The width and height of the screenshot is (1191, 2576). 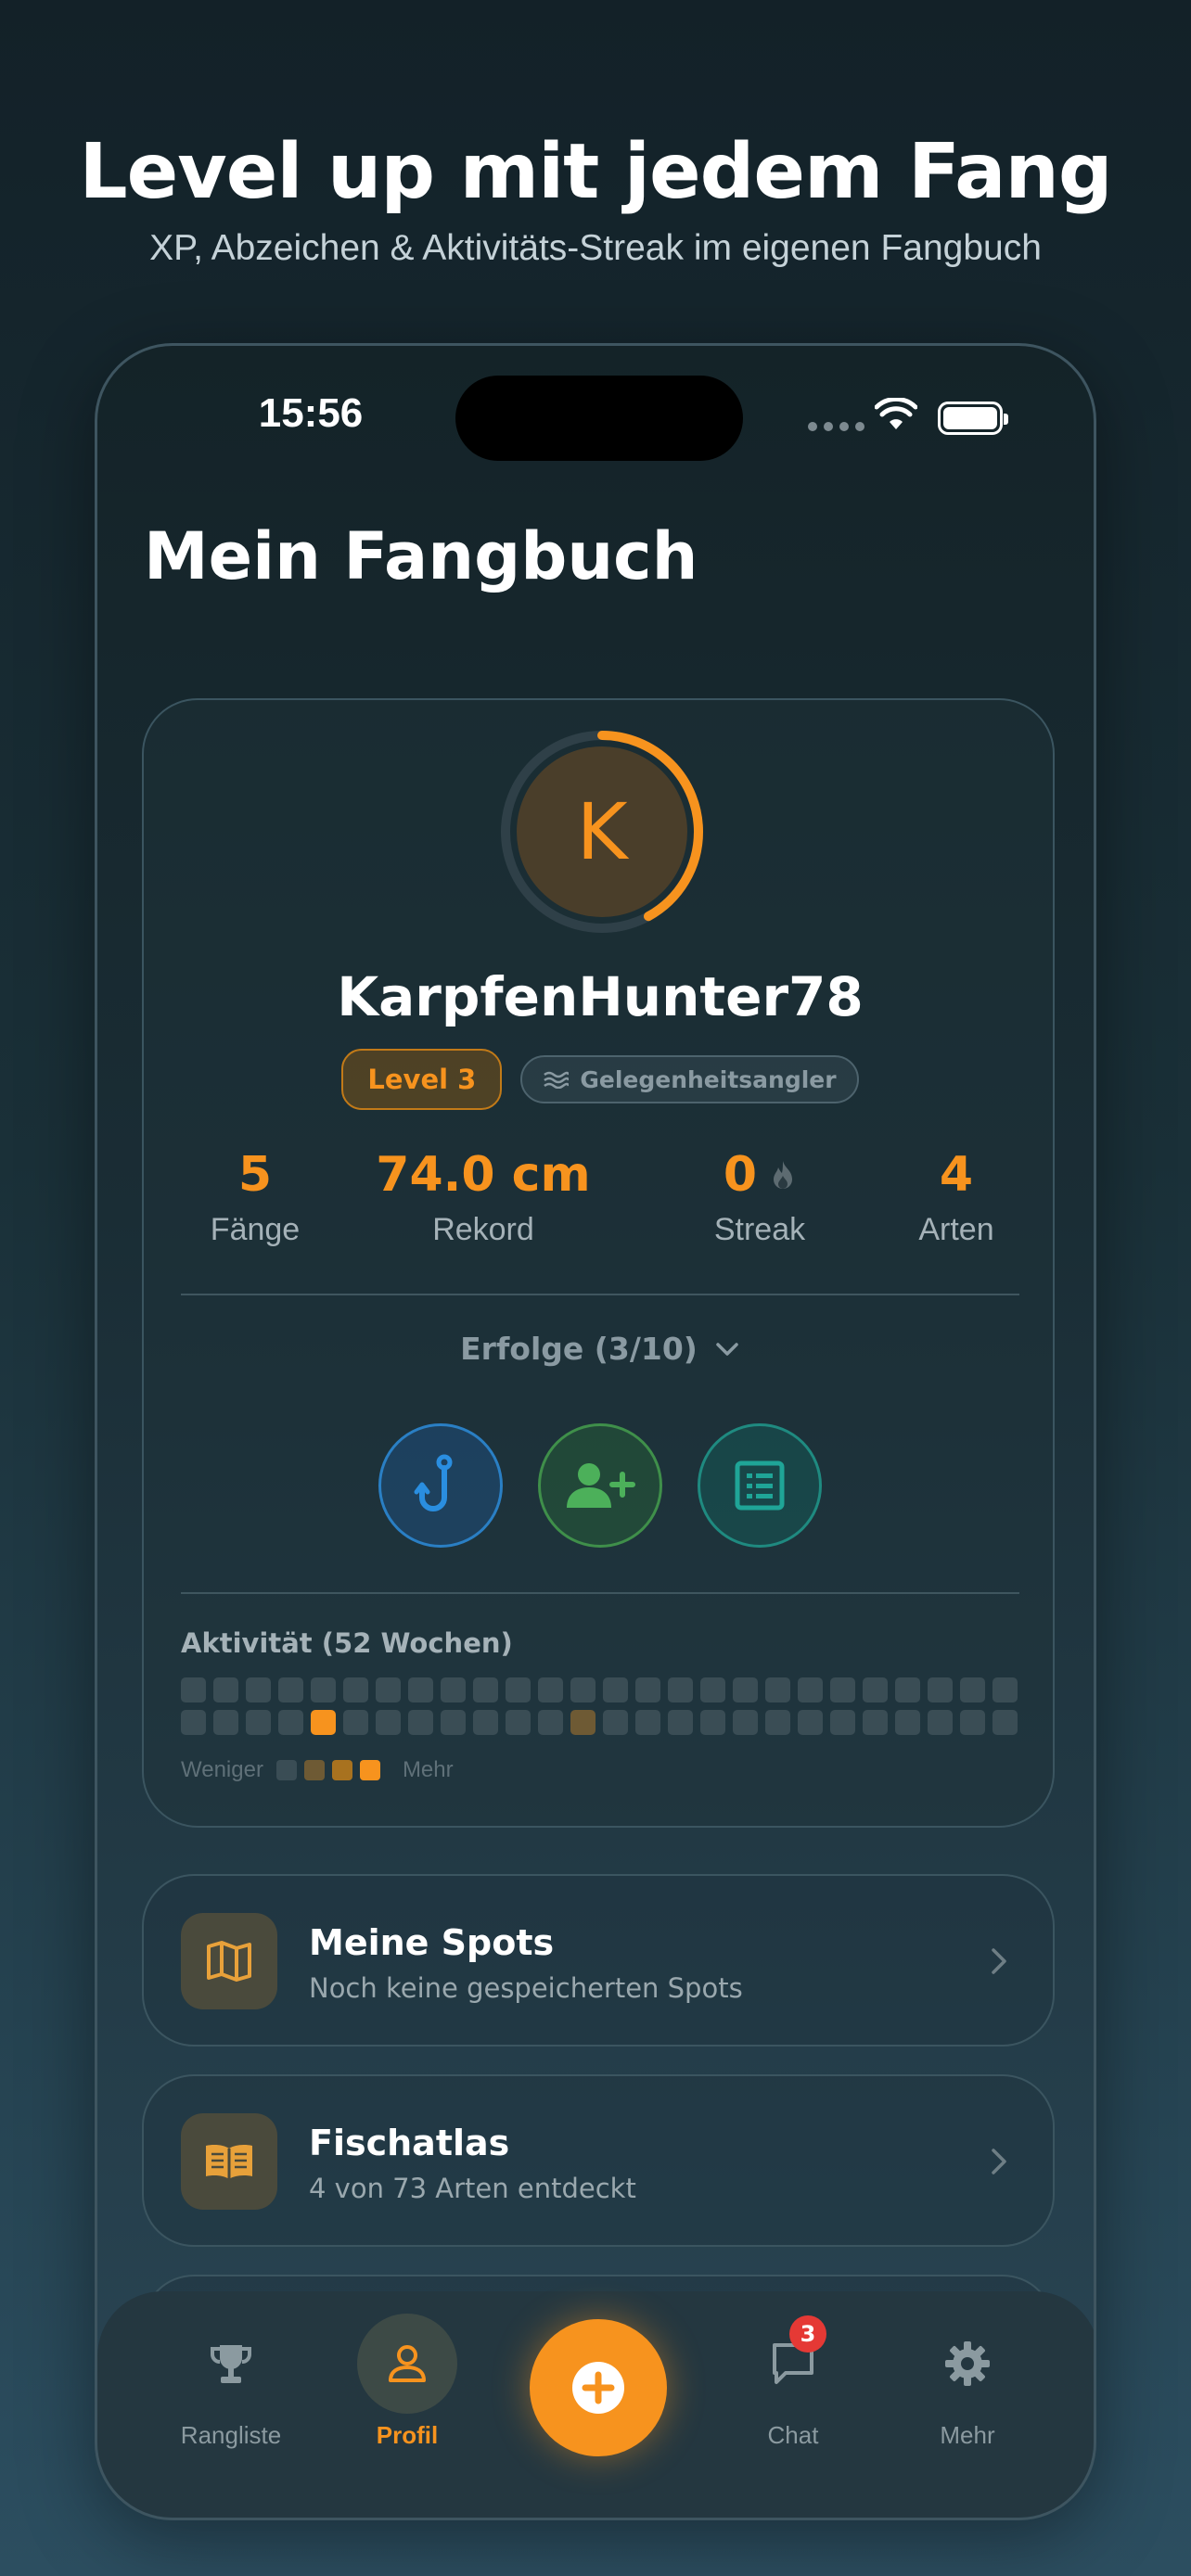 I want to click on dynamic-island, so click(x=599, y=418).